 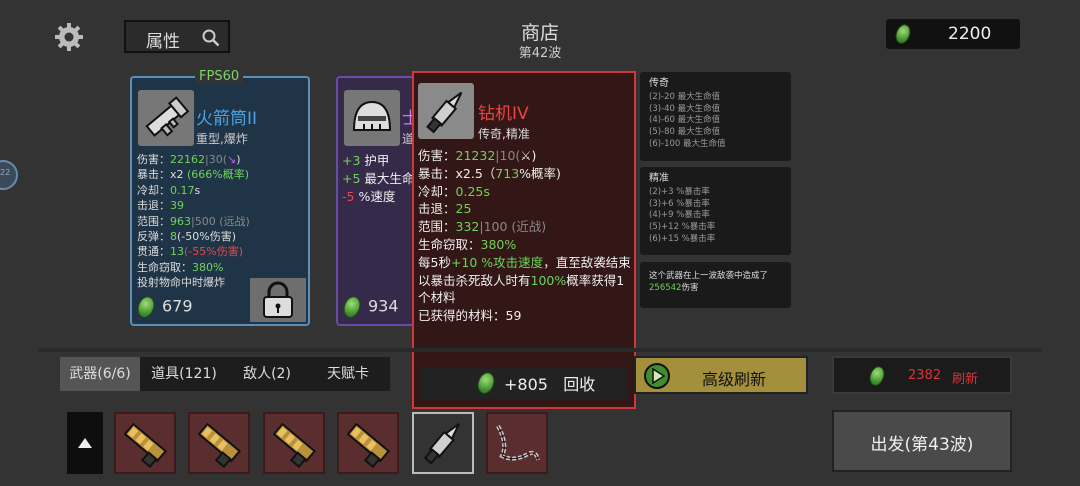 I want to click on set-bonus-line: (3)-40 最大生命值, so click(x=685, y=108).